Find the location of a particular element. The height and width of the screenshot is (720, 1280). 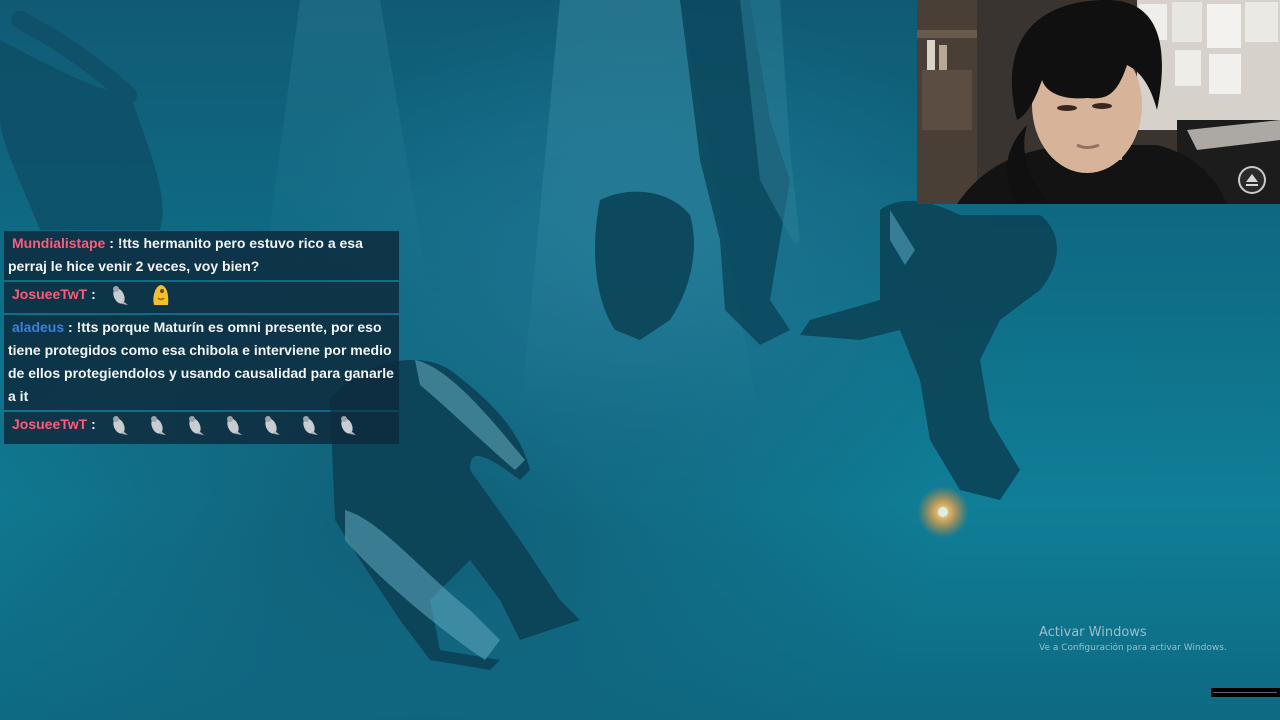

streamer-face is located at coordinates (1098, 102).